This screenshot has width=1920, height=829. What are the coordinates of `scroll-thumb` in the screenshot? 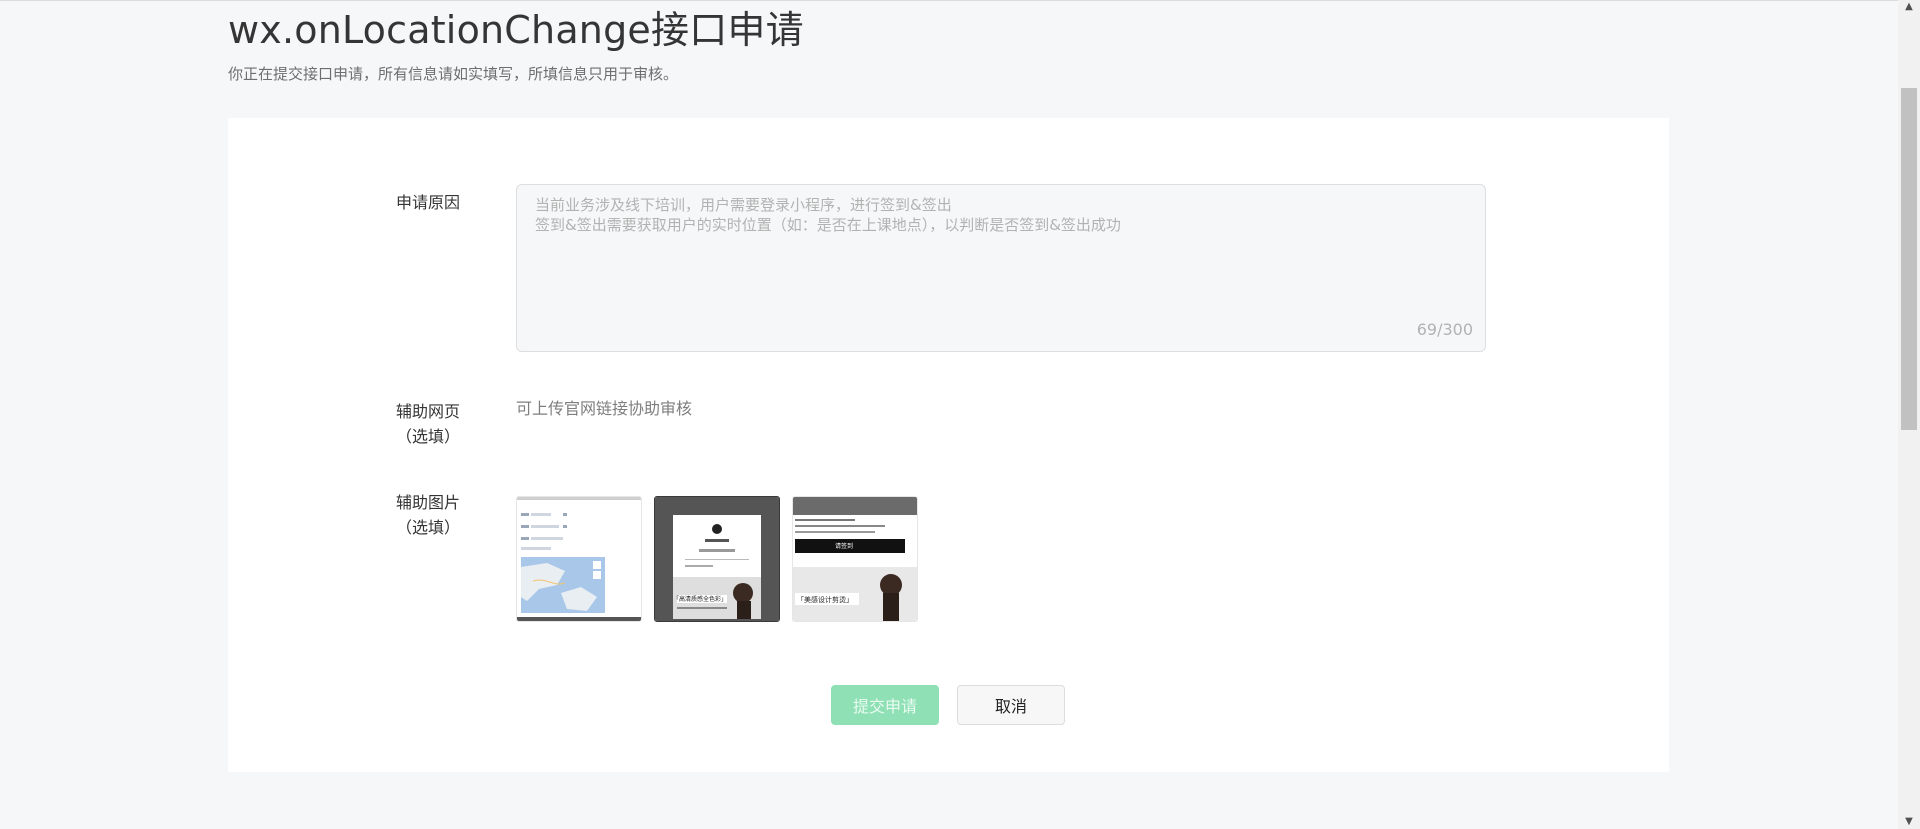 It's located at (1909, 259).